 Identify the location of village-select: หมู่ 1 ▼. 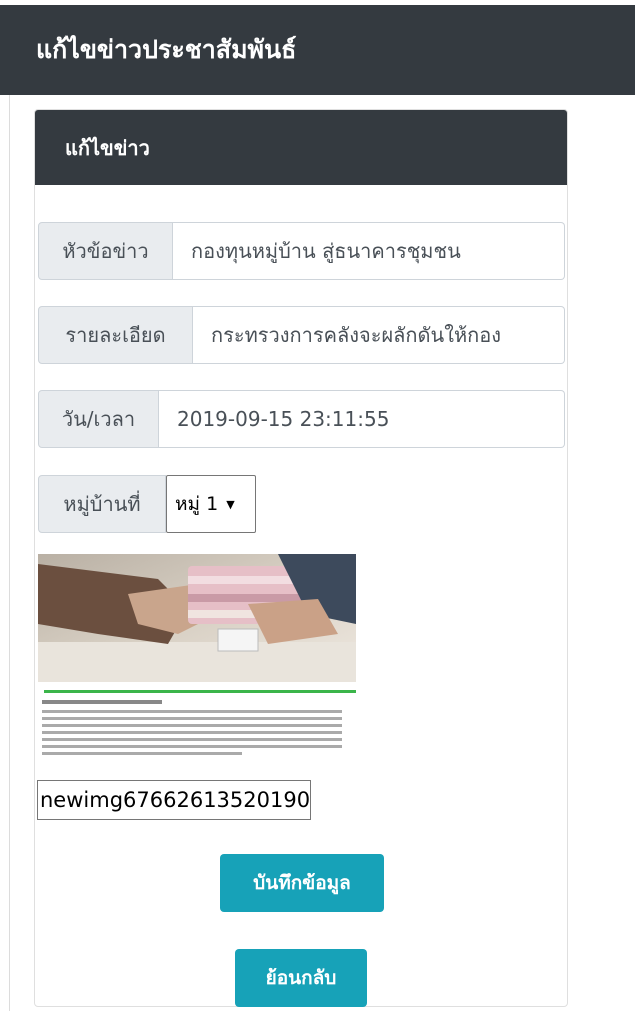
(211, 504).